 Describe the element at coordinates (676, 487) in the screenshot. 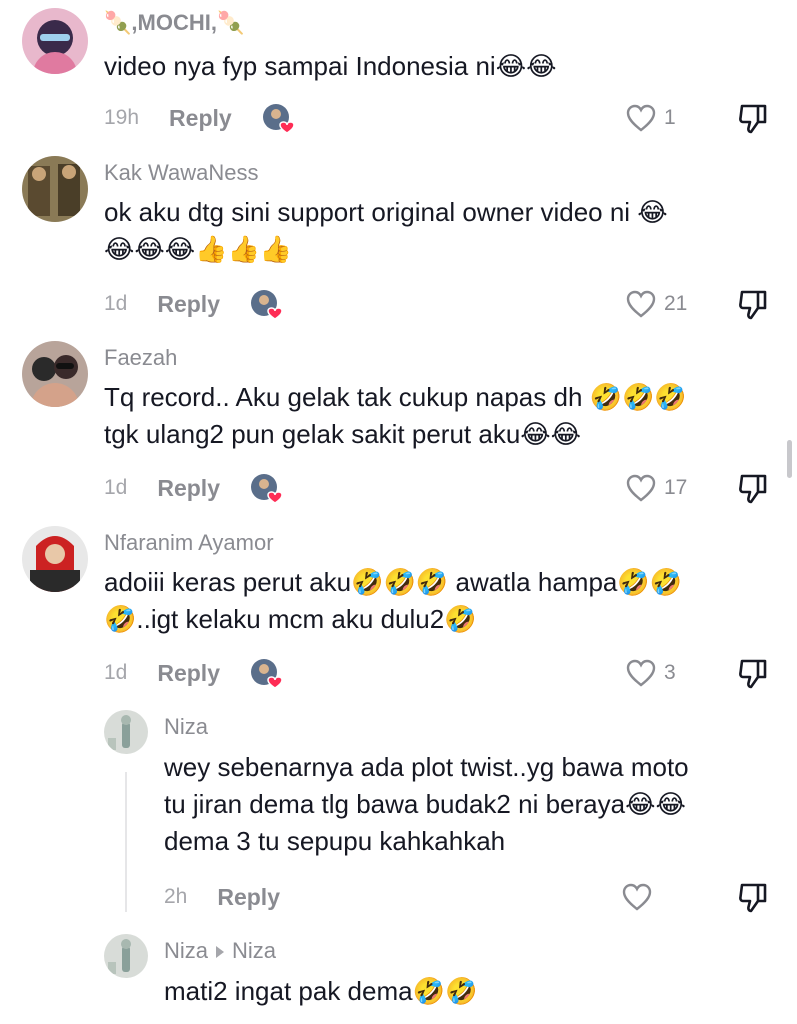

I see `like-count: 17` at that location.